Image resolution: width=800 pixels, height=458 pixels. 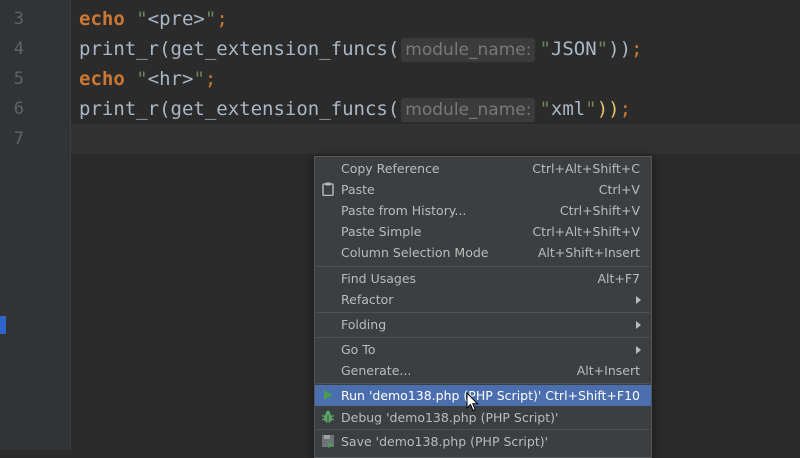 What do you see at coordinates (473, 401) in the screenshot?
I see `mouse-pointer-icon` at bounding box center [473, 401].